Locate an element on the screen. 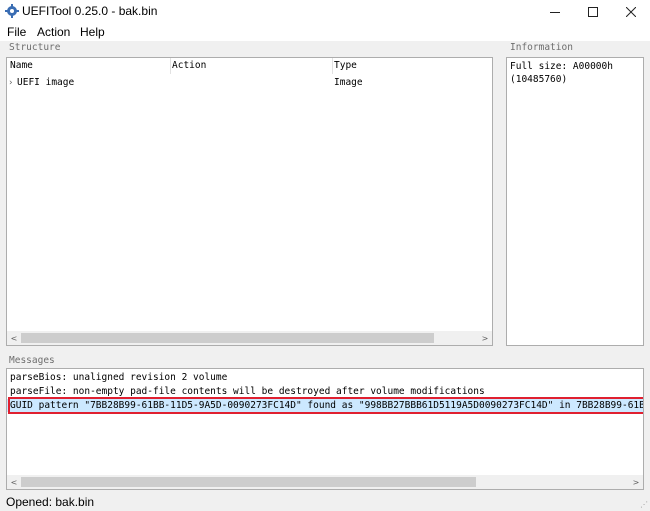  structure-label: Structure is located at coordinates (35, 47).